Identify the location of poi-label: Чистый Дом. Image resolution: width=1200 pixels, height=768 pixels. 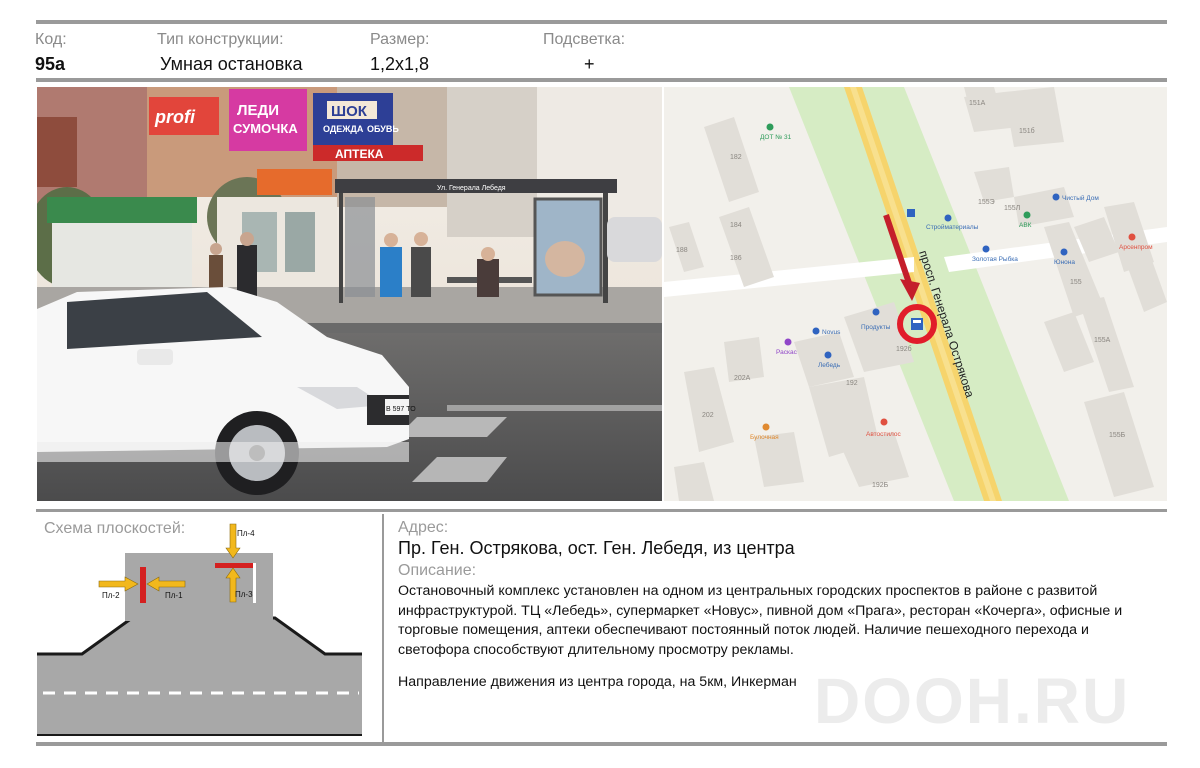
(1080, 198).